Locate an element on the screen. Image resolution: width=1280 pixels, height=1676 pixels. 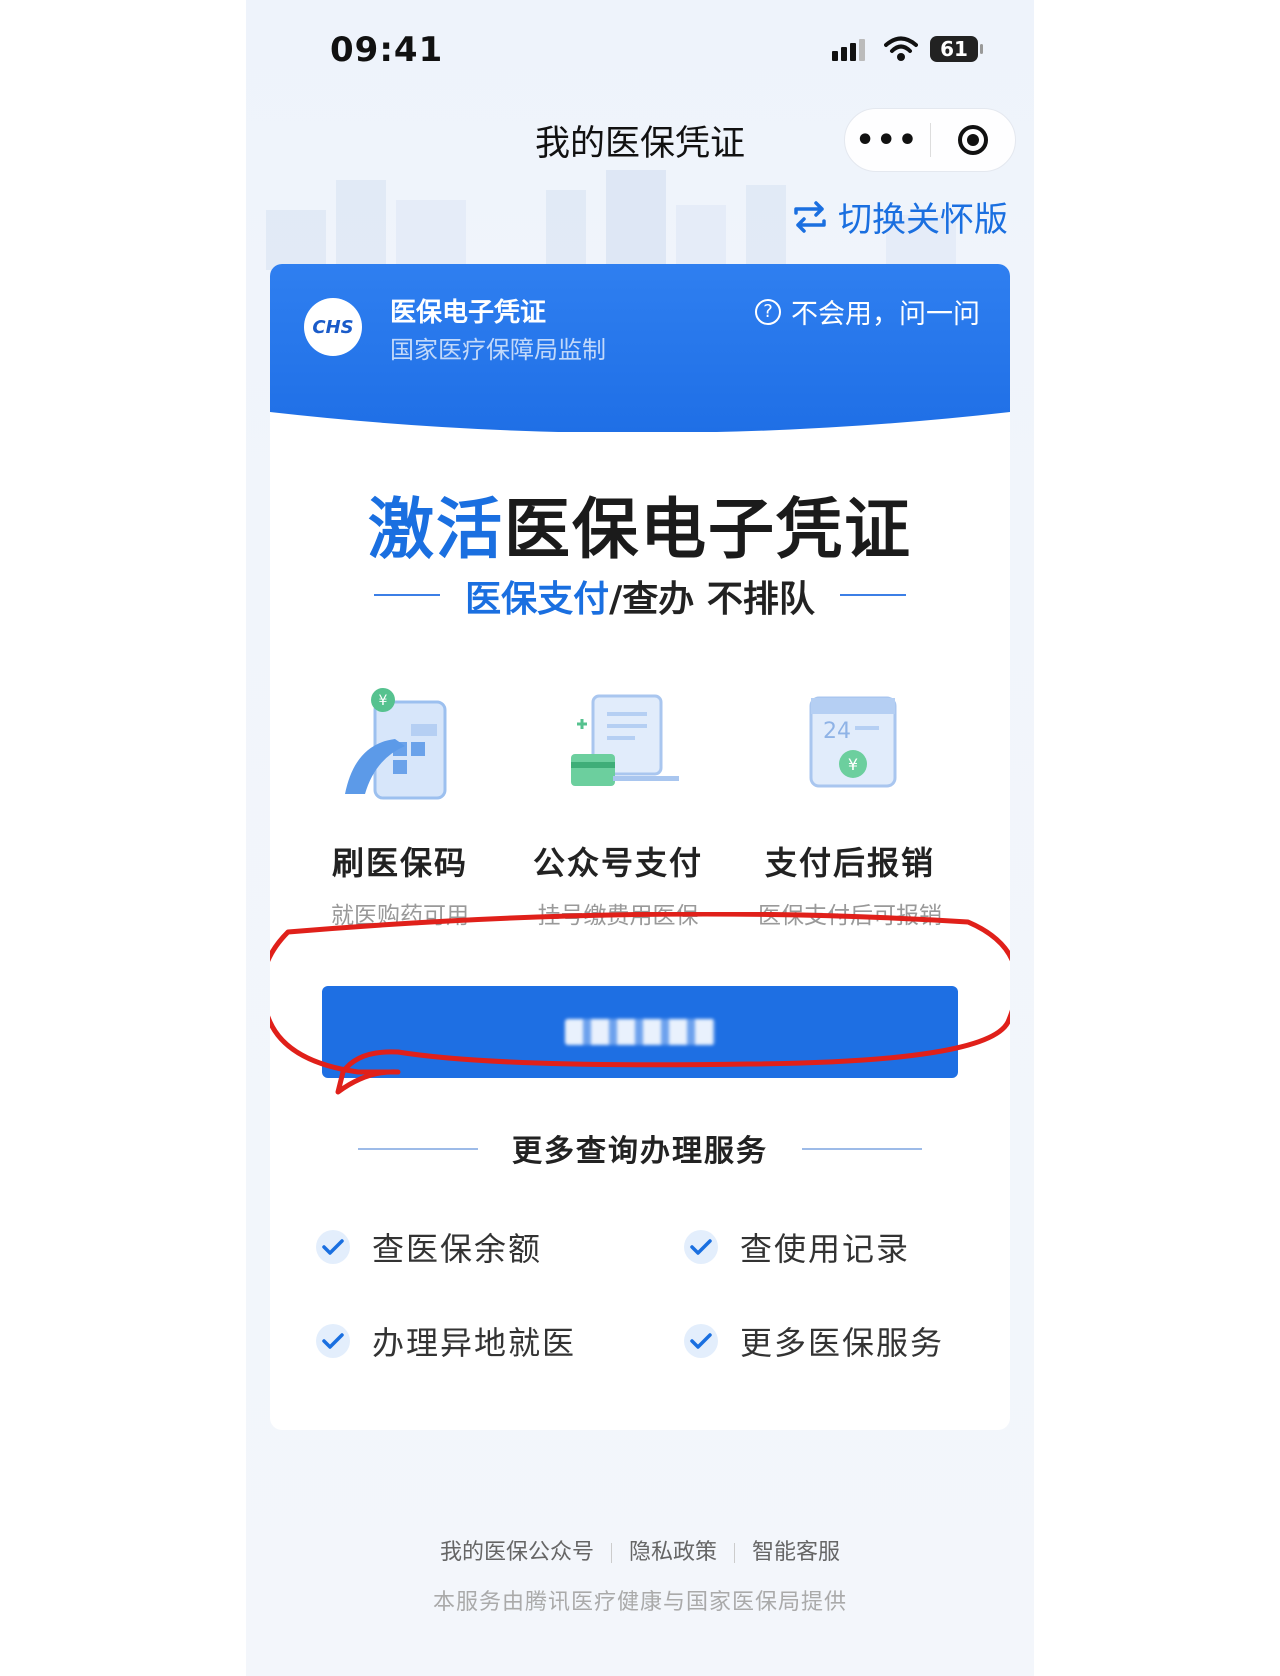
more-divider-right is located at coordinates (862, 1149).